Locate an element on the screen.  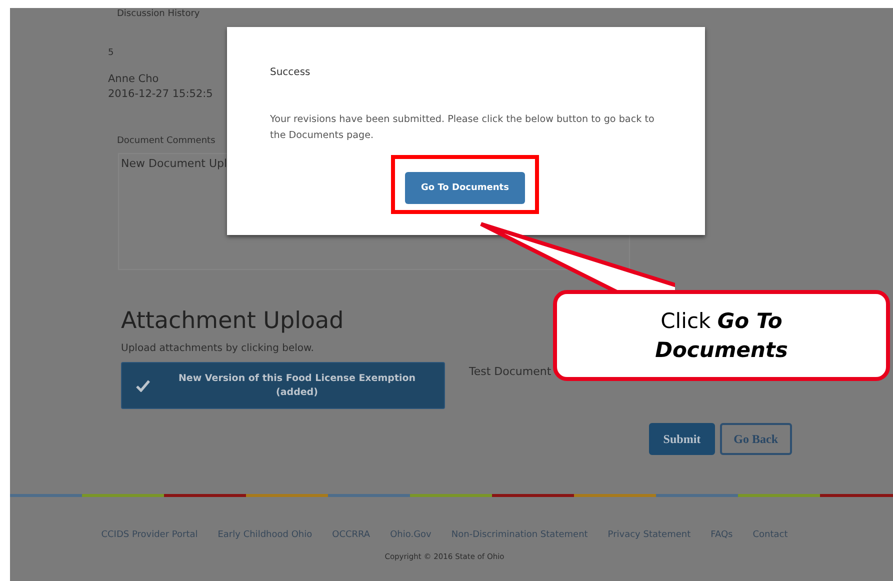
footer-link: Non-Discrimination Statement is located at coordinates (519, 535).